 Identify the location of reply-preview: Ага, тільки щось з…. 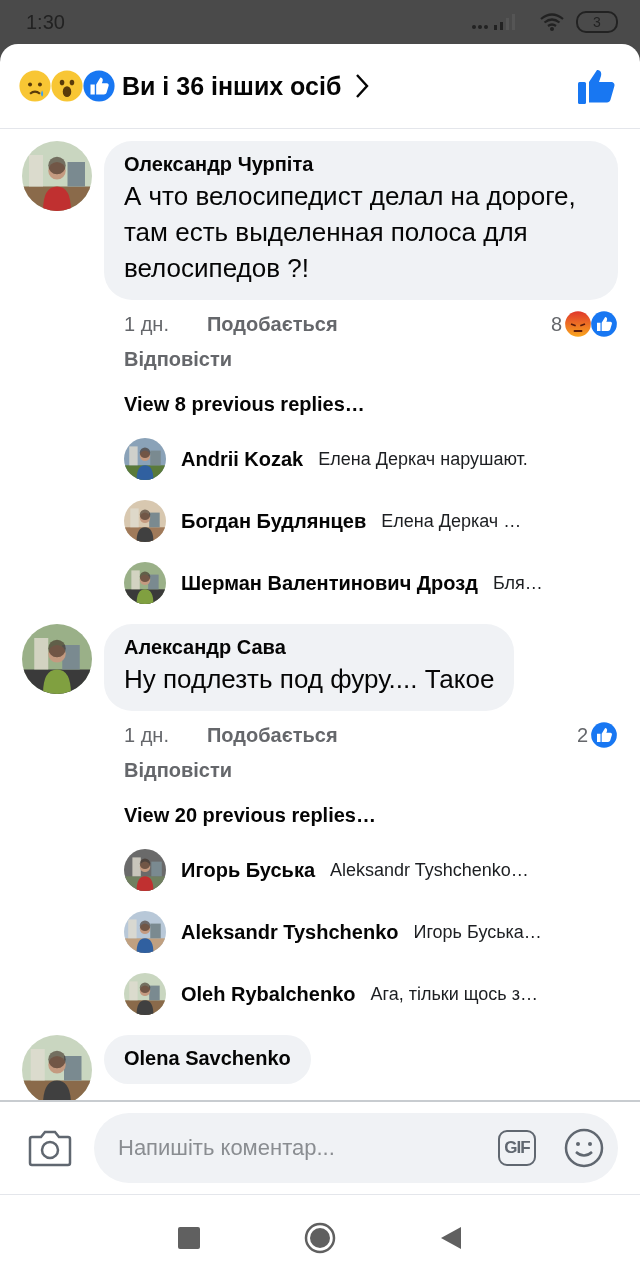
(454, 994).